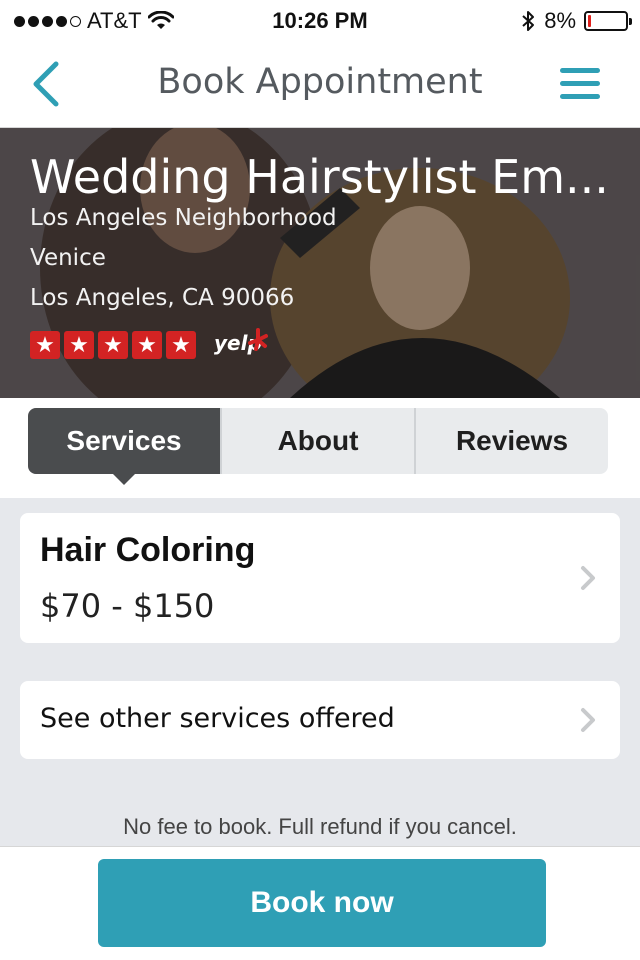 The height and width of the screenshot is (960, 640). I want to click on service-name: Hair Coloring, so click(148, 550).